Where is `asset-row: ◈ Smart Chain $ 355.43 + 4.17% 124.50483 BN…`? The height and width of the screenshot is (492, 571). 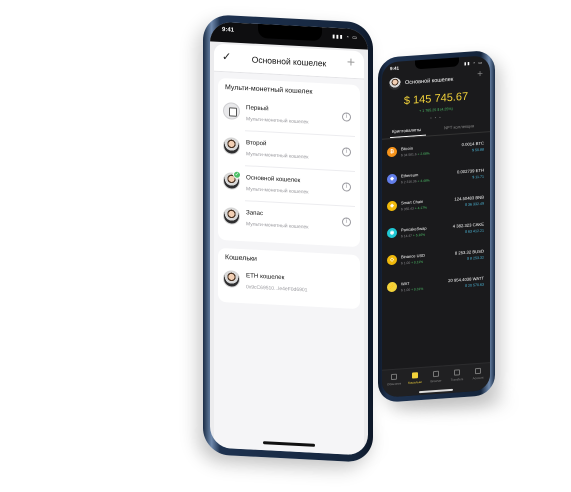 asset-row: ◈ Smart Chain $ 355.43 + 4.17% 124.50483 BN… is located at coordinates (436, 207).